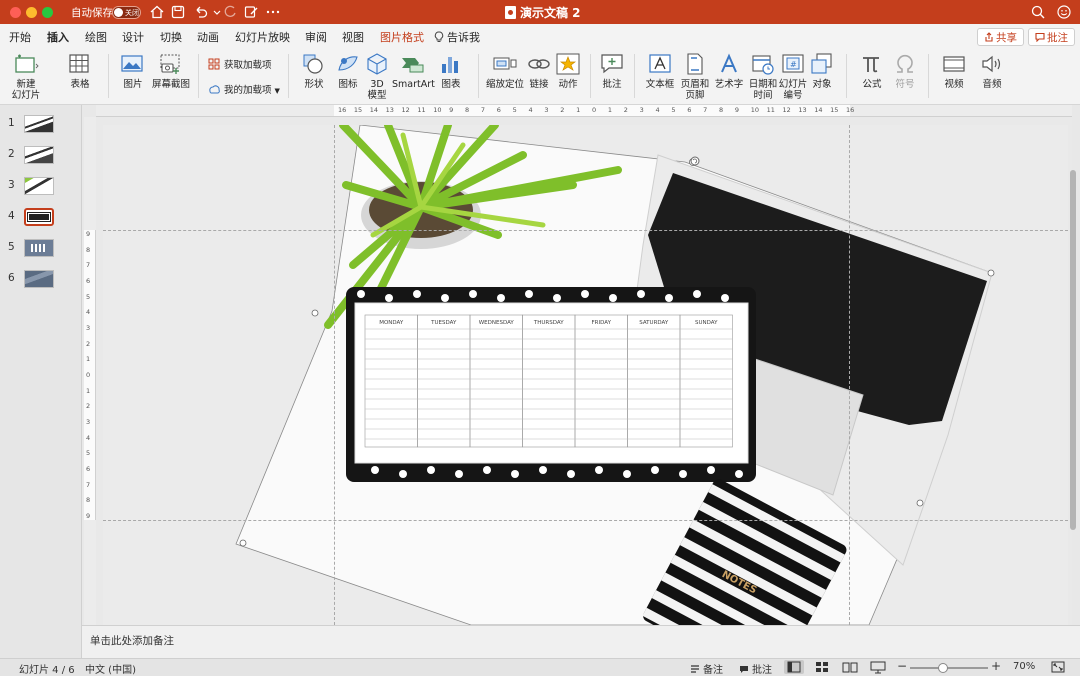 The height and width of the screenshot is (676, 1080). I want to click on edit-icon, so click(251, 12).